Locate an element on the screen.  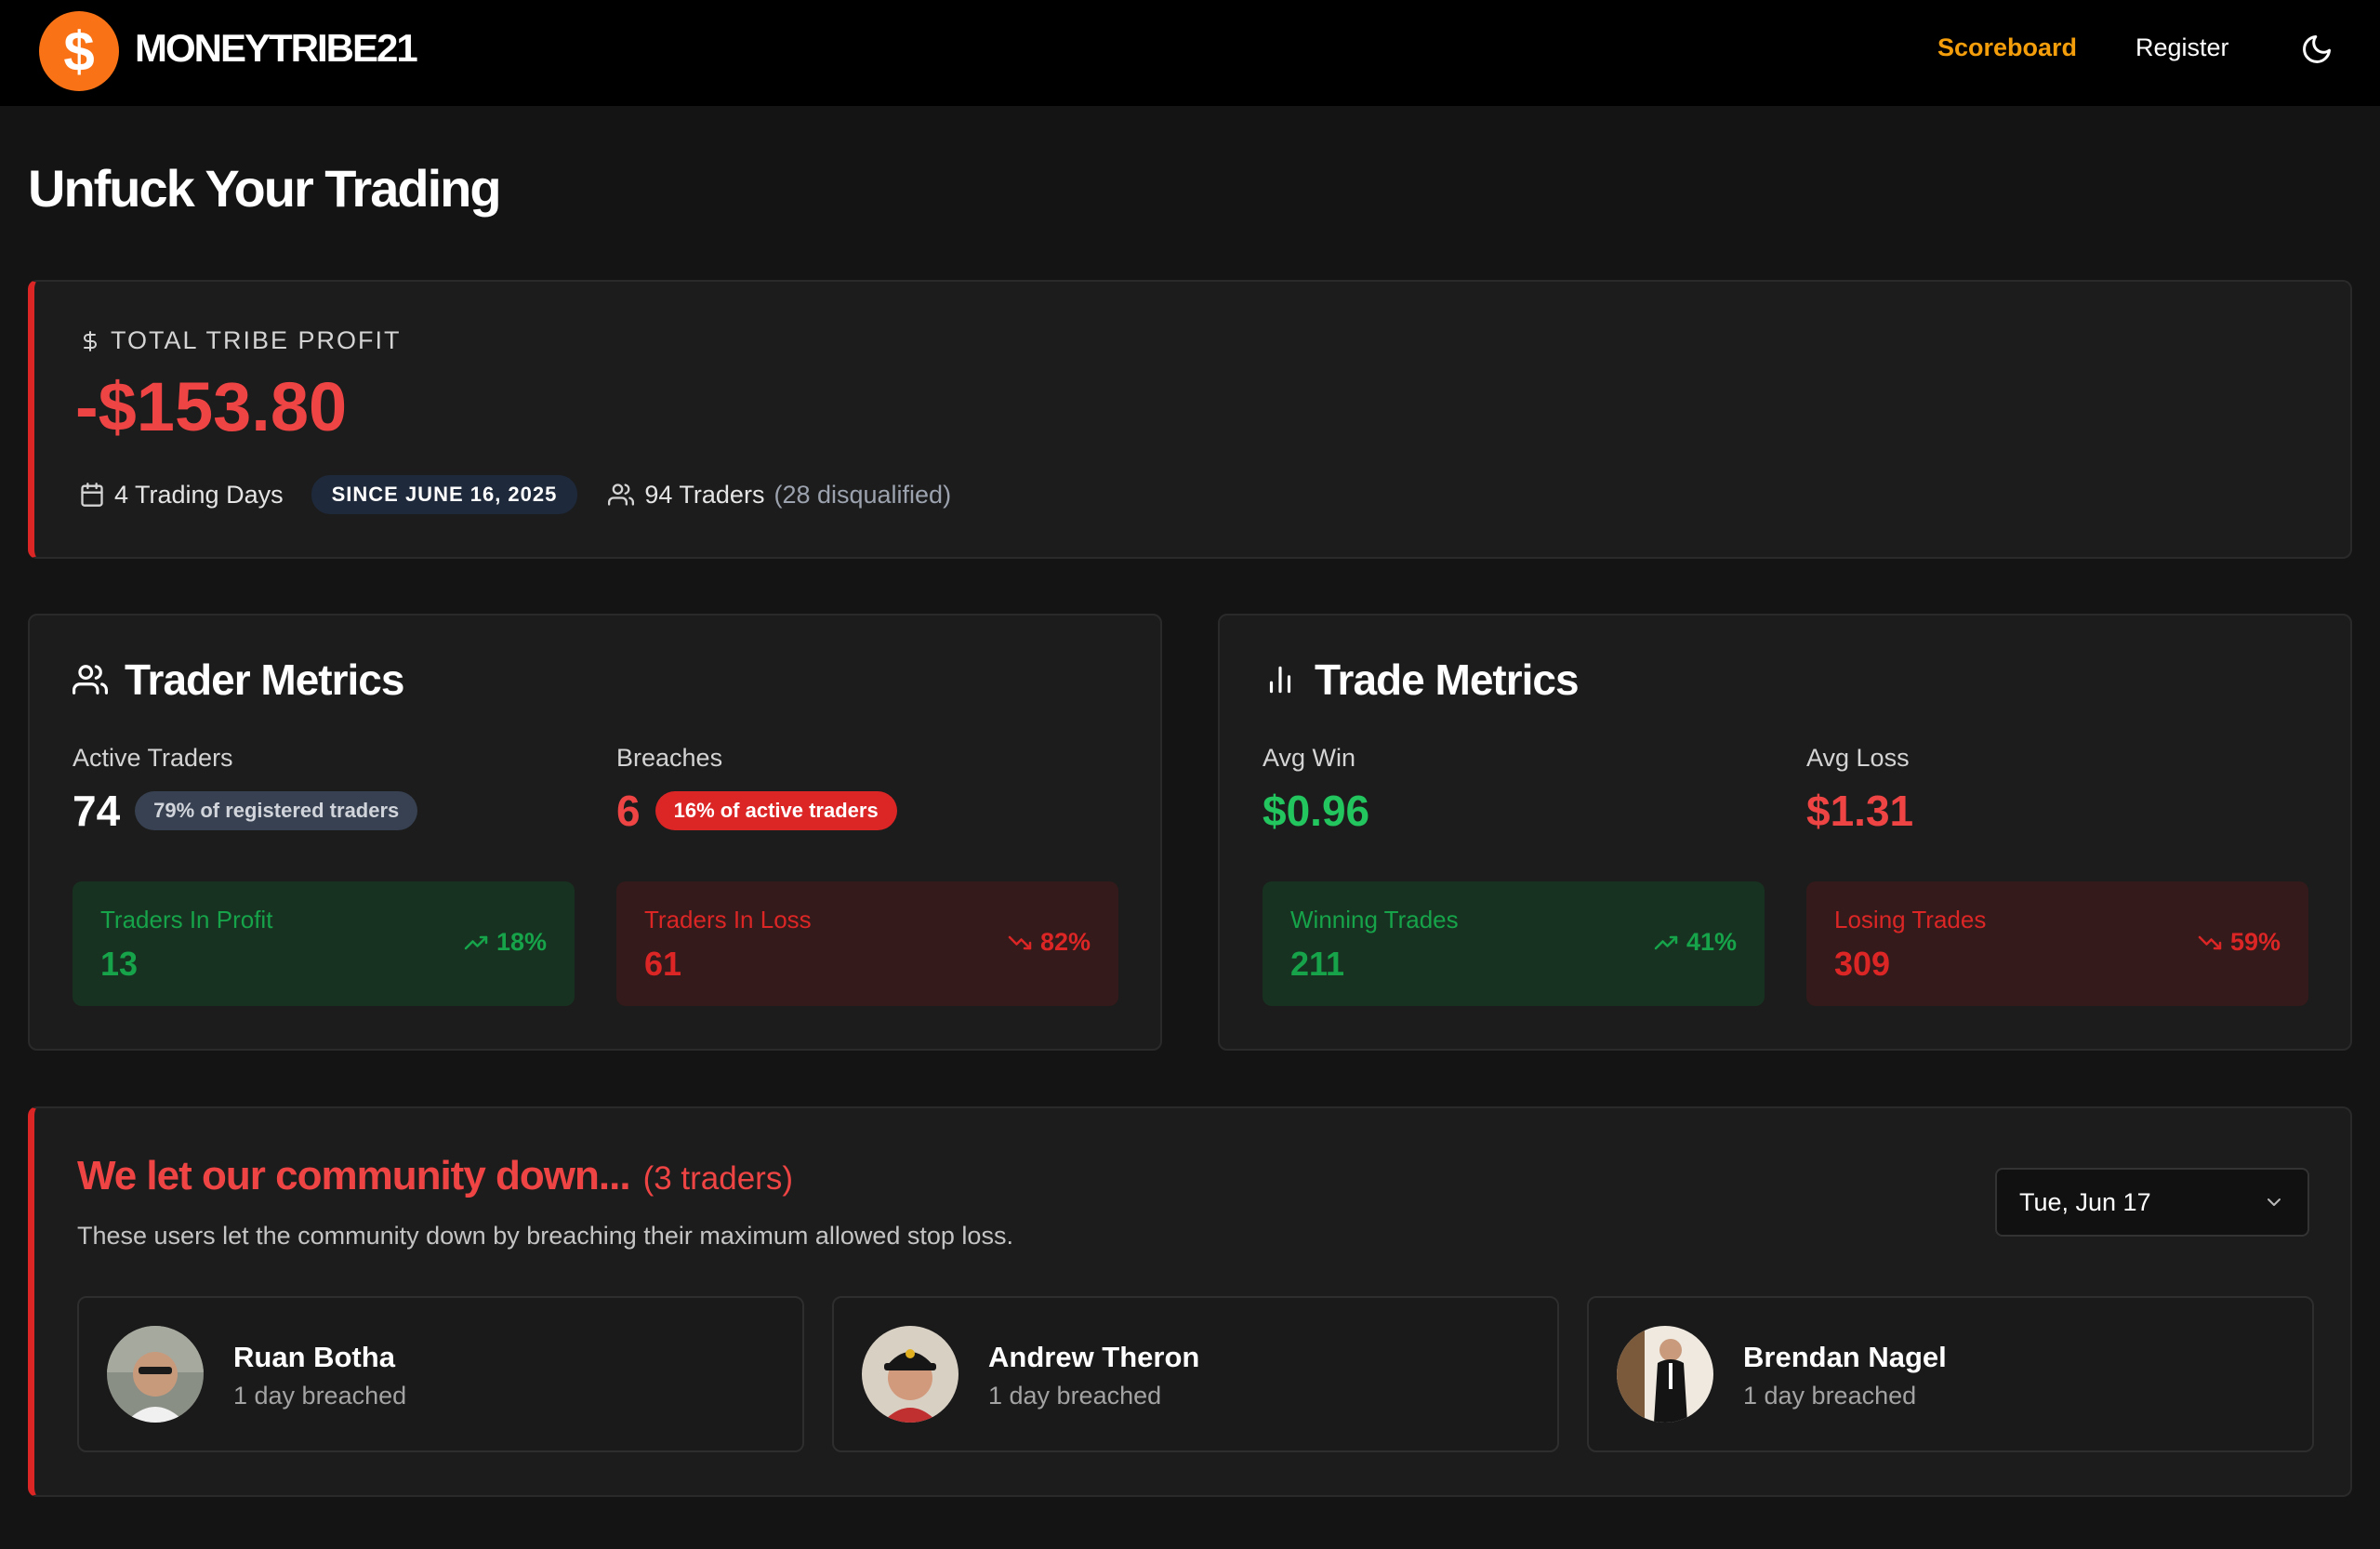
traders-in-profit-tile: Traders In Profit 13 18% is located at coordinates (324, 943).